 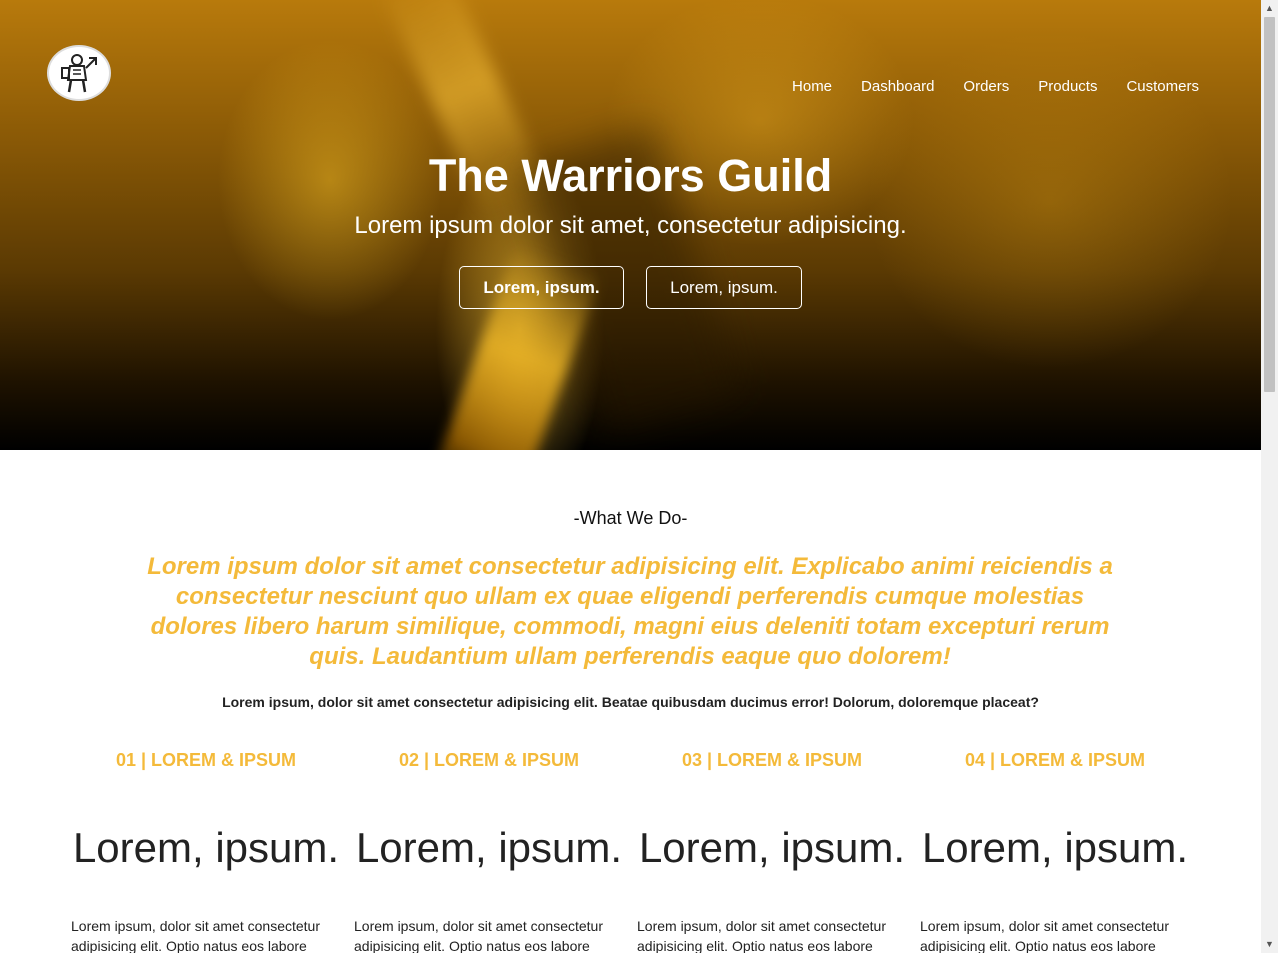 I want to click on feature-heading: 02 | LOREM & IPSUM, so click(x=489, y=760).